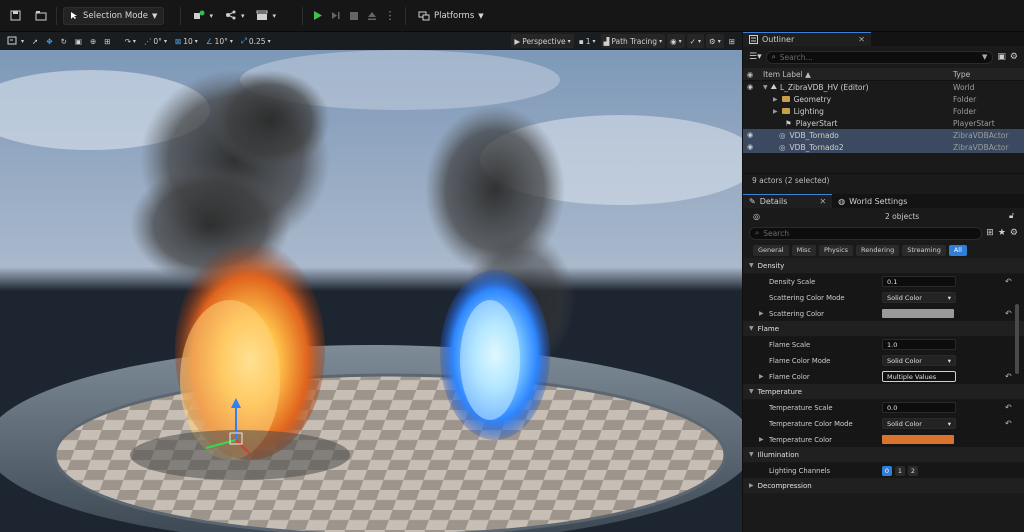 The image size is (1024, 532). Describe the element at coordinates (918, 313) in the screenshot. I see `scattering-color-swatch` at that location.